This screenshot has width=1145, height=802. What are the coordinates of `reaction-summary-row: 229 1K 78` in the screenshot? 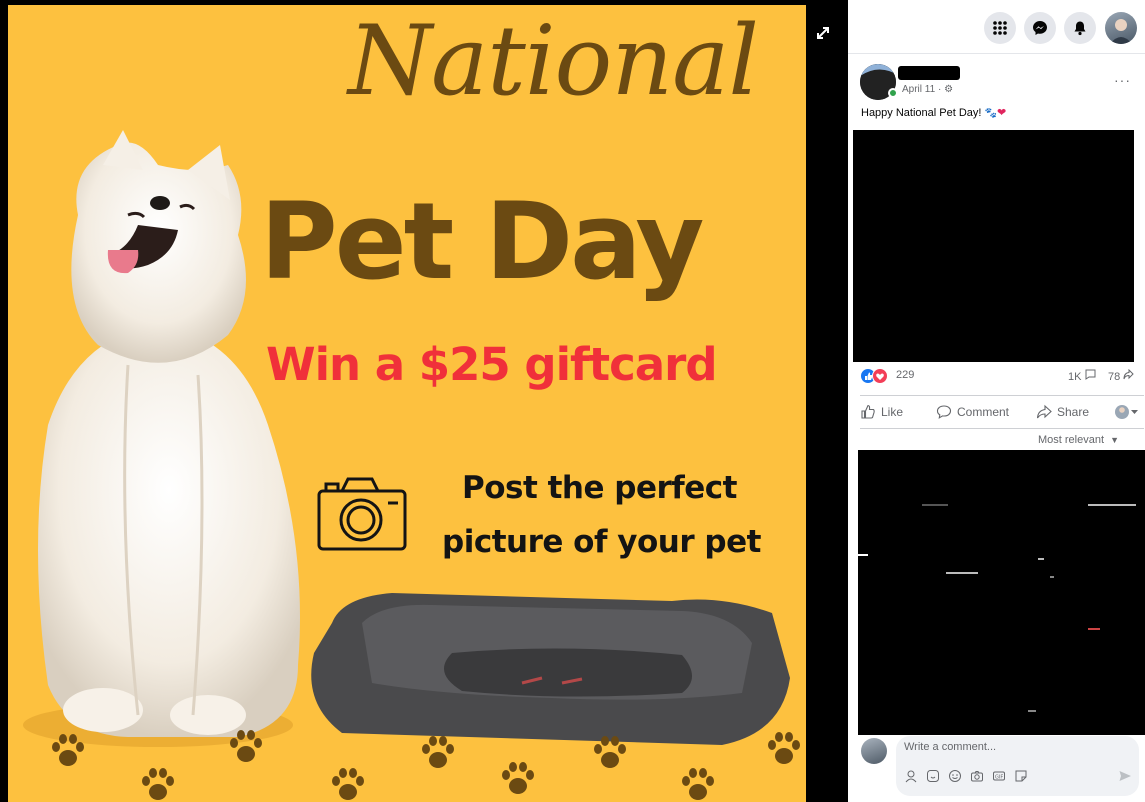 It's located at (1002, 376).